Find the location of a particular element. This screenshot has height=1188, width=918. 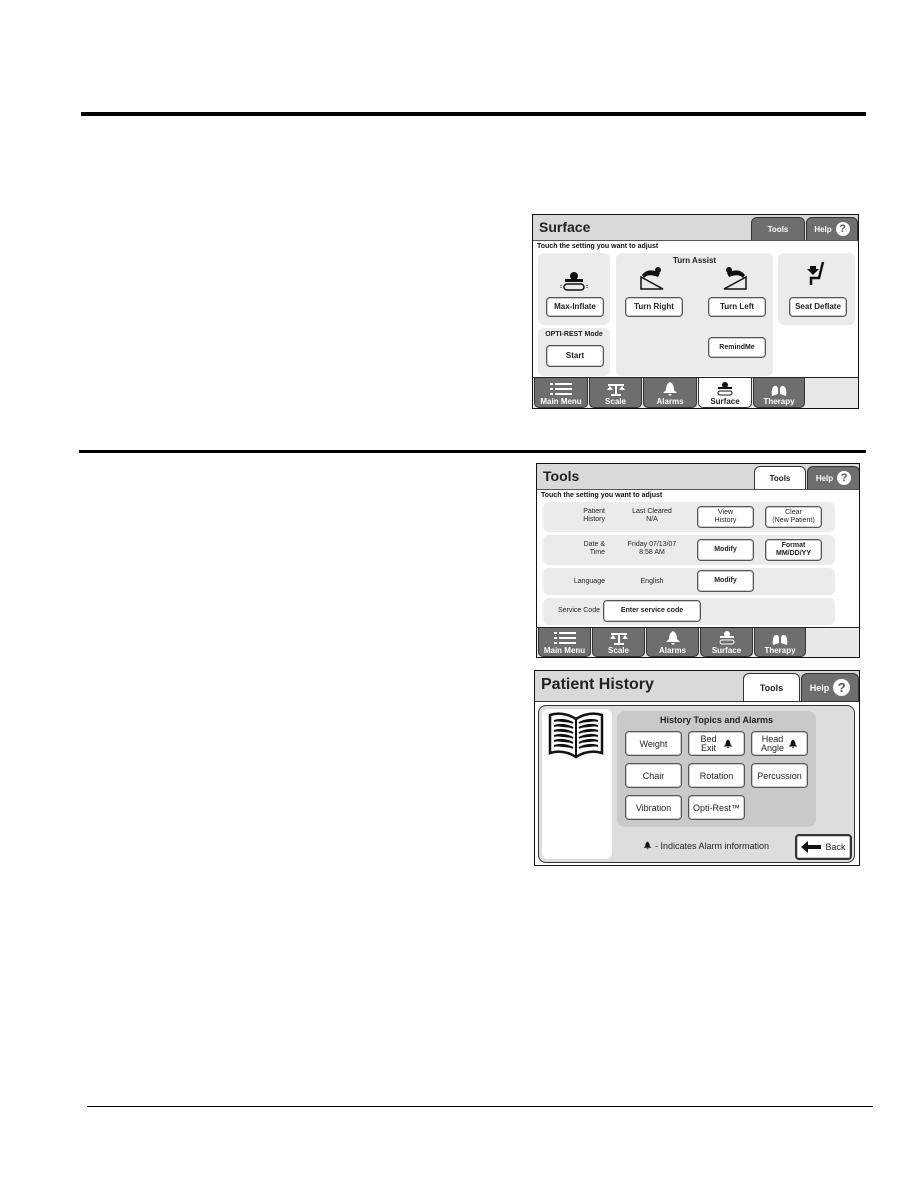

turn-left-button: Turn Left is located at coordinates (737, 307).